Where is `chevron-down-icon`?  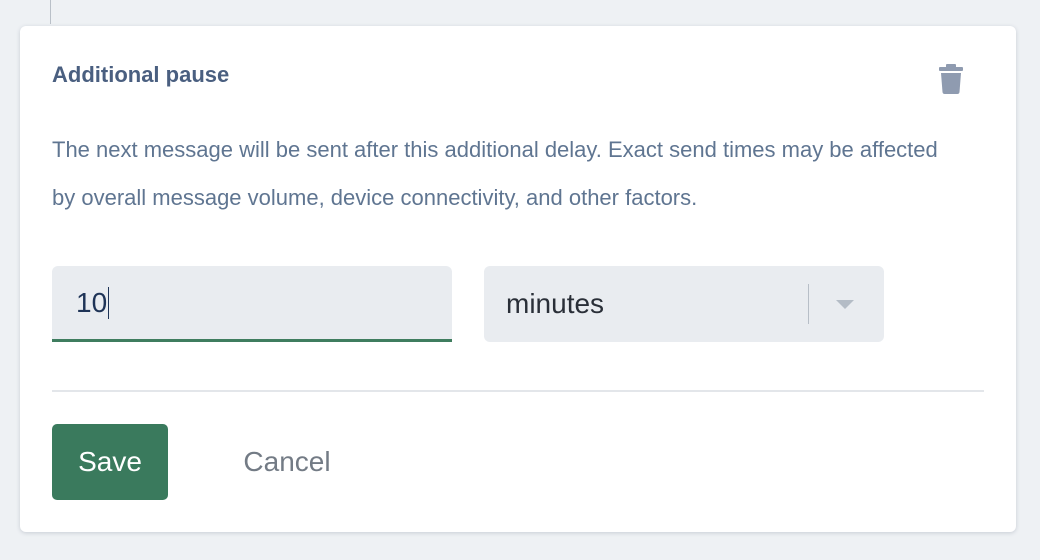 chevron-down-icon is located at coordinates (845, 304).